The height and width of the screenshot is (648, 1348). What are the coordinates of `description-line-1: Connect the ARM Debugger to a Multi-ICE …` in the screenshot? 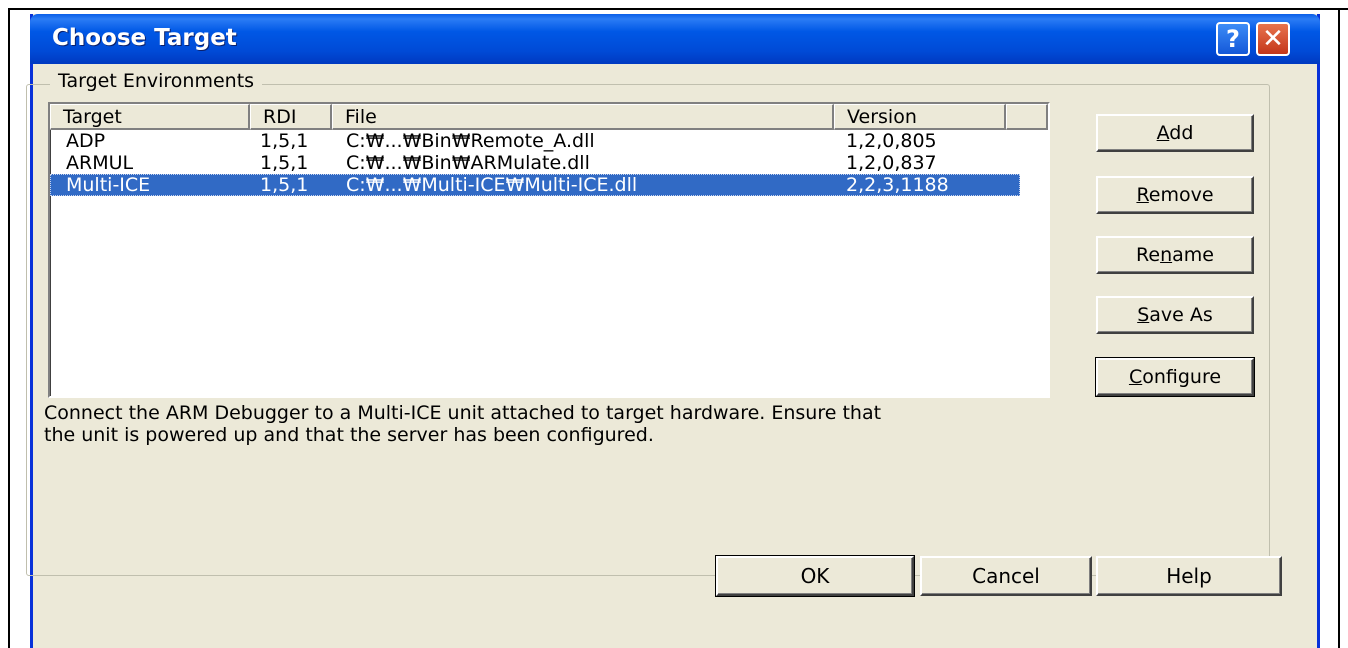 It's located at (463, 413).